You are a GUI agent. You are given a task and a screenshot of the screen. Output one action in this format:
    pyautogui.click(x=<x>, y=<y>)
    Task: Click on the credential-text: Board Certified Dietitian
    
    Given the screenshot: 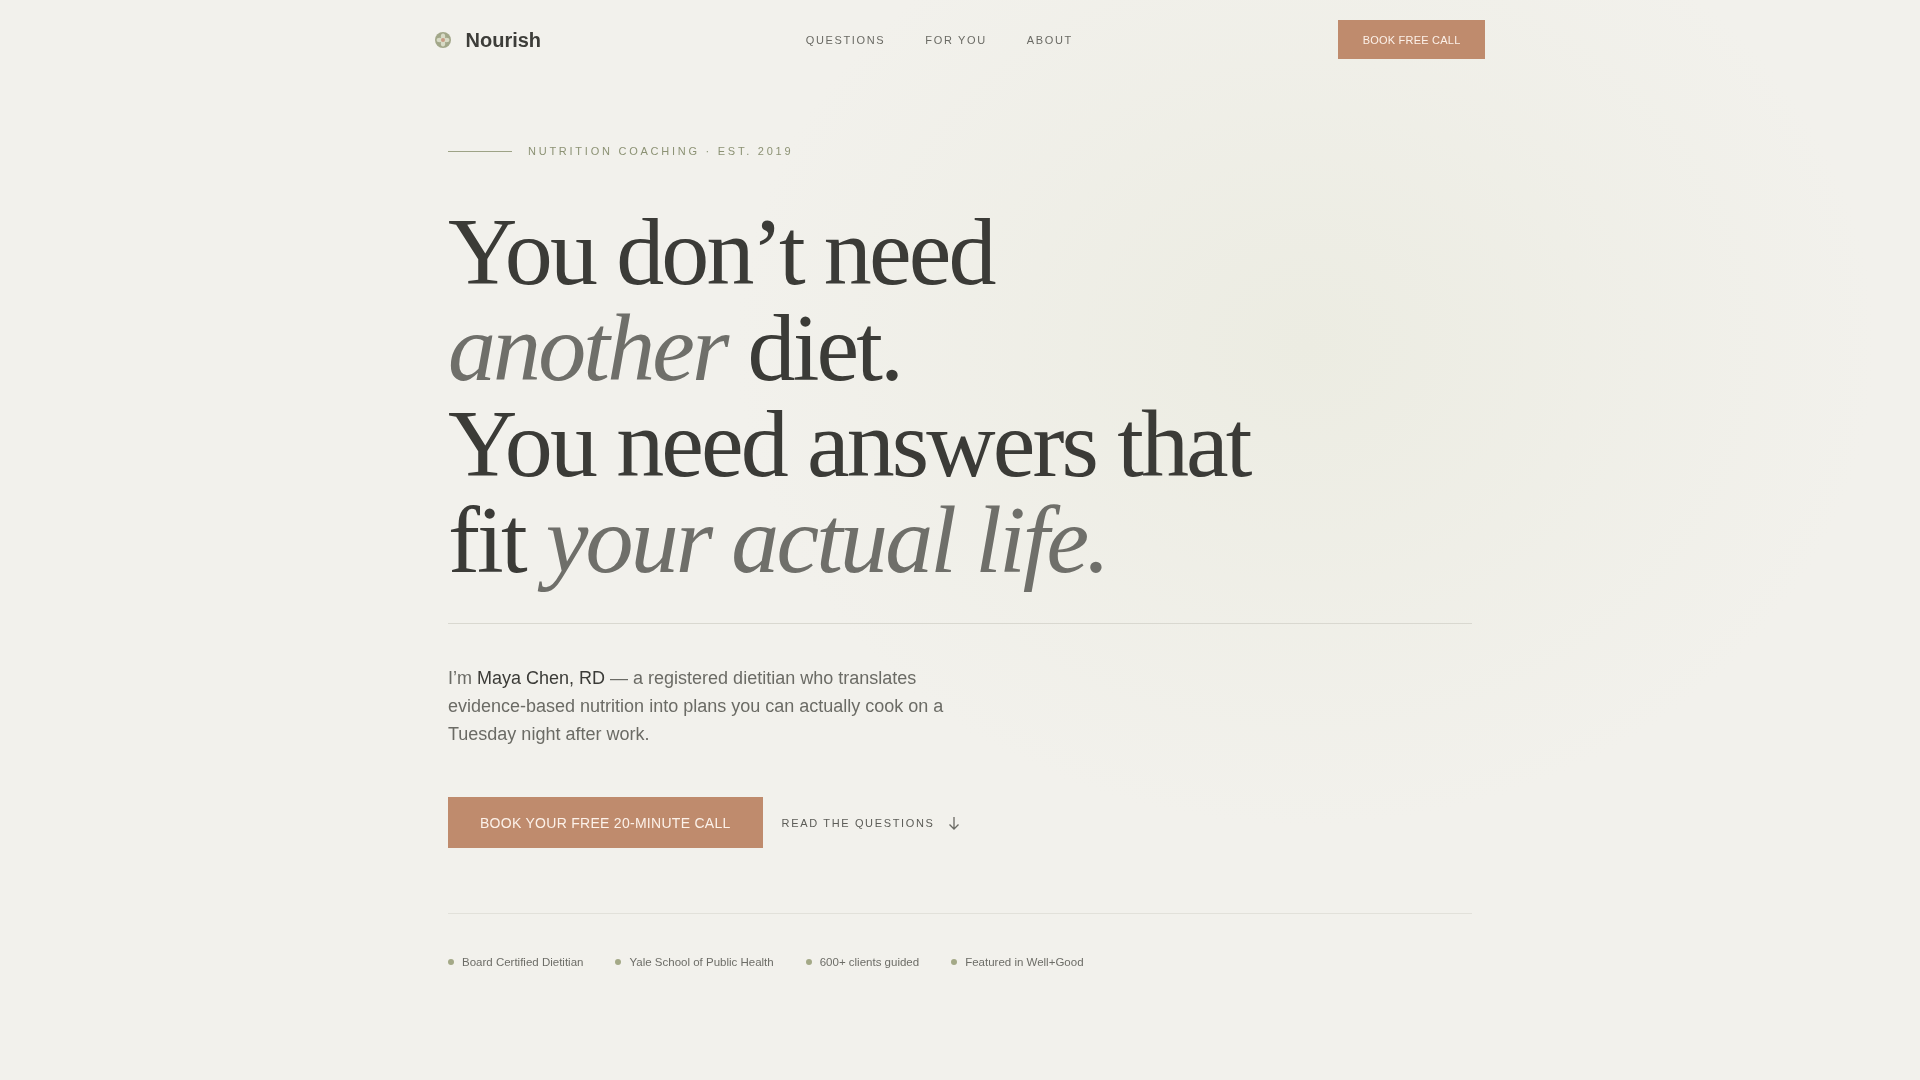 What is the action you would take?
    pyautogui.click(x=523, y=962)
    